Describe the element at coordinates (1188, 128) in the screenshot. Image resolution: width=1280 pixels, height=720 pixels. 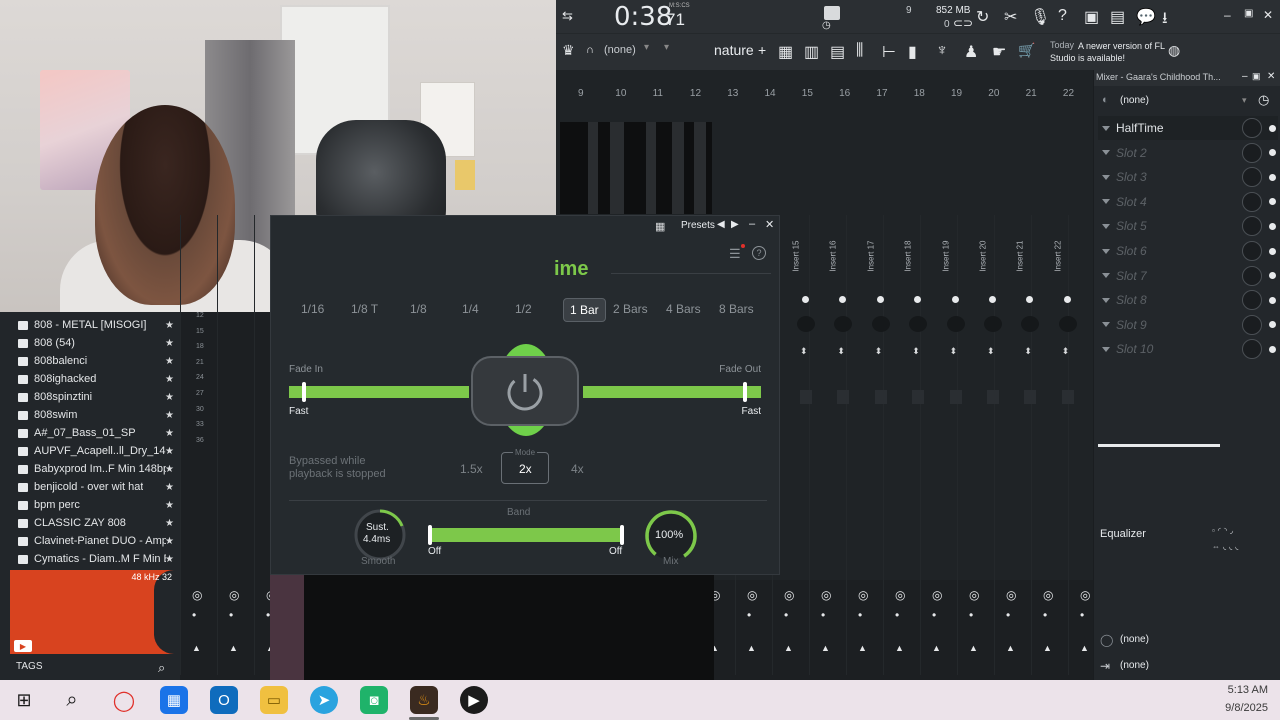
I see `fx-slot: HalfTime` at that location.